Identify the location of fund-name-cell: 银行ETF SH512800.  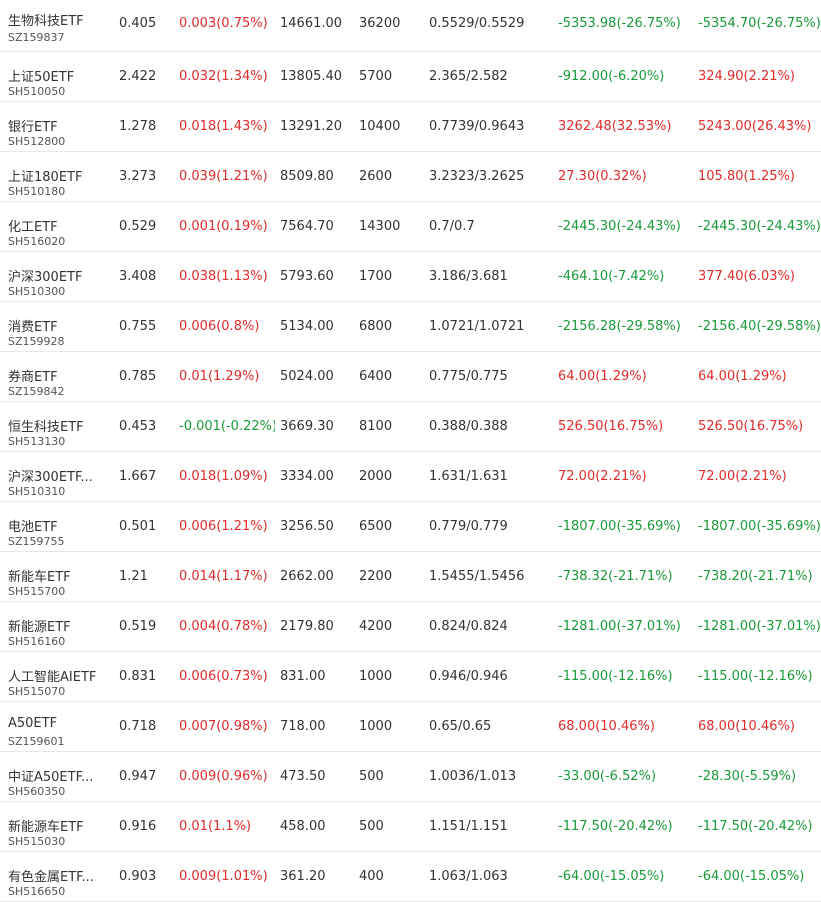
(58, 126).